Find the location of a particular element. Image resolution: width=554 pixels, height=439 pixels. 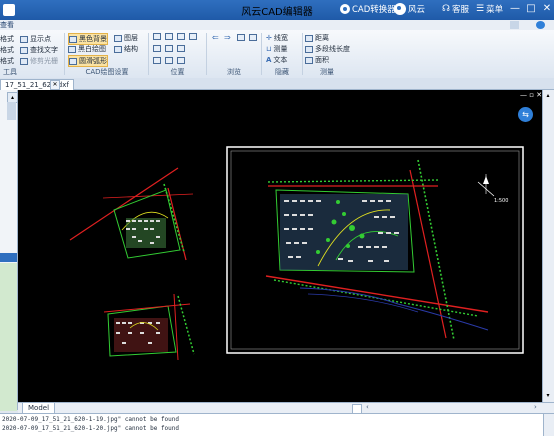

area-icon is located at coordinates (309, 60).